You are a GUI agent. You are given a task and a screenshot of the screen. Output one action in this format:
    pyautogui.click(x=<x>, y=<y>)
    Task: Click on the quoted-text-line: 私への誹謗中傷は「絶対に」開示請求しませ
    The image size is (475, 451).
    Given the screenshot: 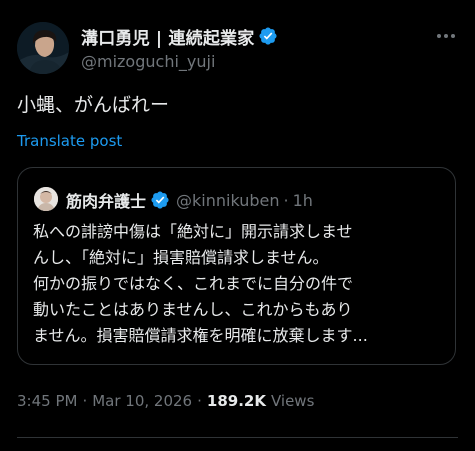 What is the action you would take?
    pyautogui.click(x=193, y=231)
    